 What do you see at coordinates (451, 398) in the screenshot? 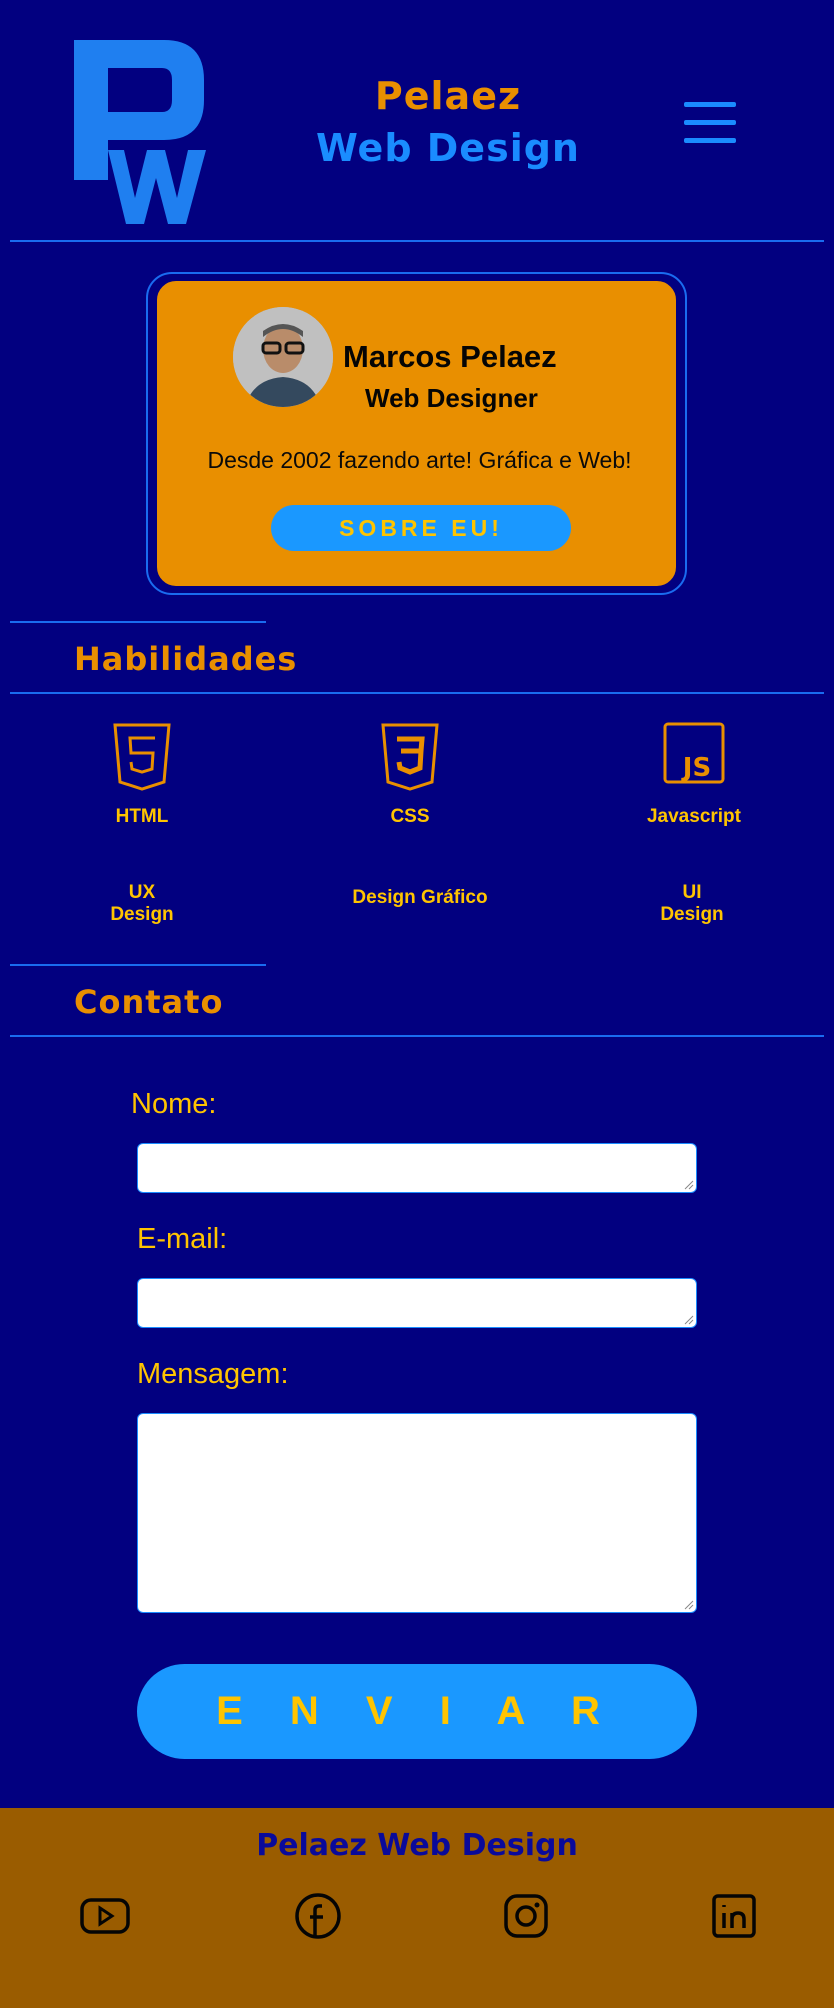
I see `profile-role: Web Designer` at bounding box center [451, 398].